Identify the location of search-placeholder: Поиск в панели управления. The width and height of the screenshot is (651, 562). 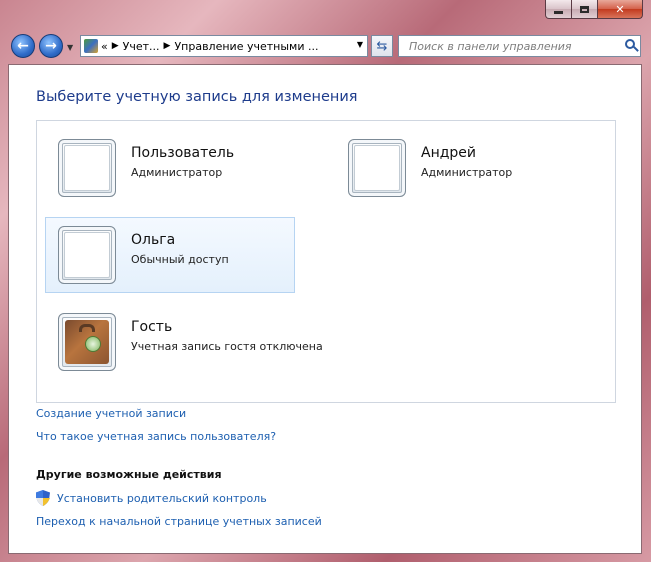
(490, 46).